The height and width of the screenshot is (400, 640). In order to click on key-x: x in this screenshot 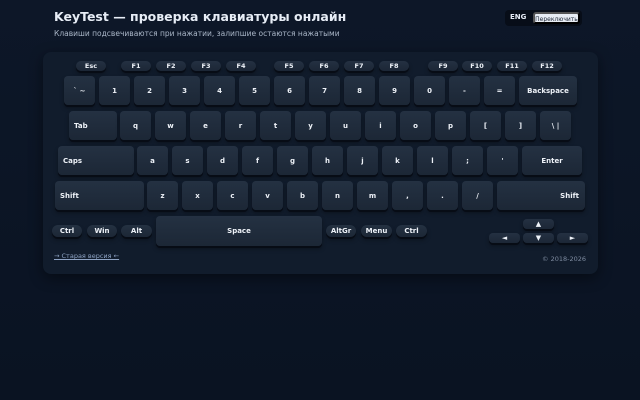, I will do `click(197, 195)`.